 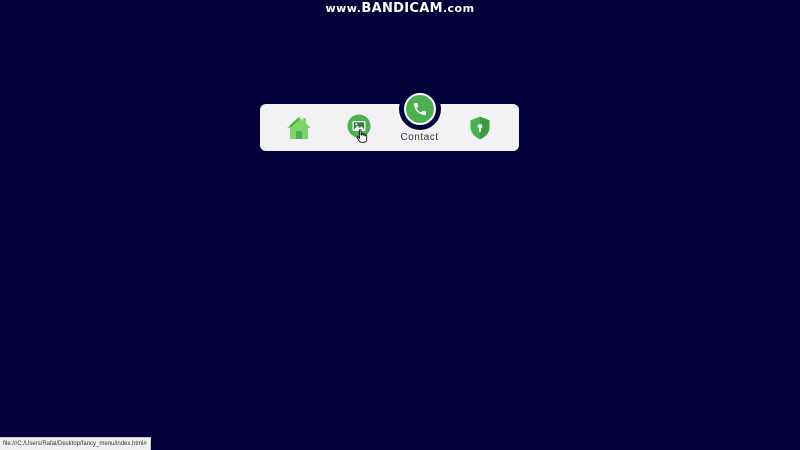 I want to click on contact-label: Contact, so click(x=419, y=137).